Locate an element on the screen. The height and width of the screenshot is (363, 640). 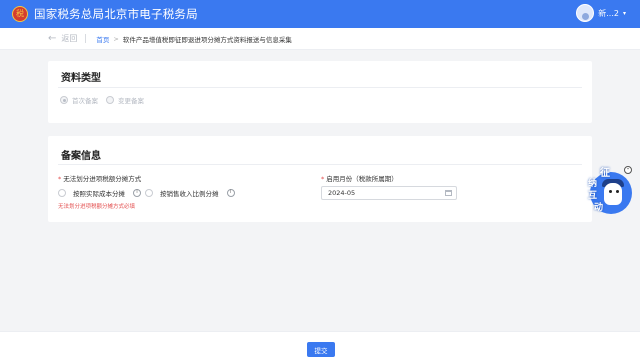
tax-emblem-icon: 税 is located at coordinates (20, 14).